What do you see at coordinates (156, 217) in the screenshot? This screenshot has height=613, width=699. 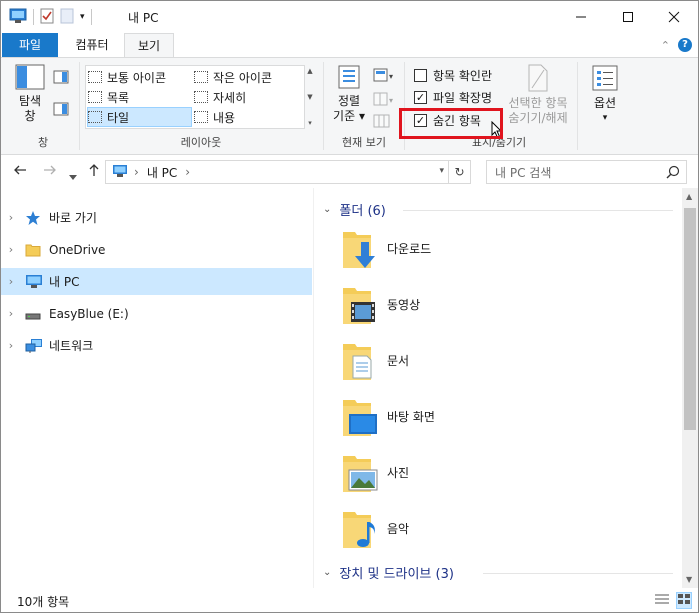 I see `nav-item-quick-access: › 바로 가기` at bounding box center [156, 217].